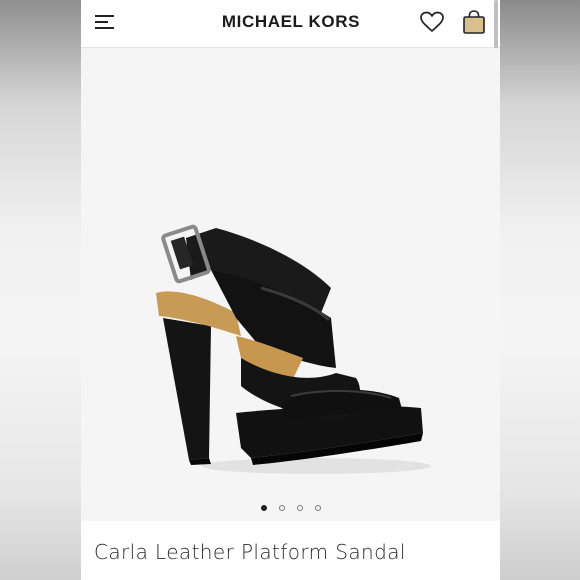 This screenshot has height=580, width=580. What do you see at coordinates (40, 290) in the screenshot?
I see `background-left-blur` at bounding box center [40, 290].